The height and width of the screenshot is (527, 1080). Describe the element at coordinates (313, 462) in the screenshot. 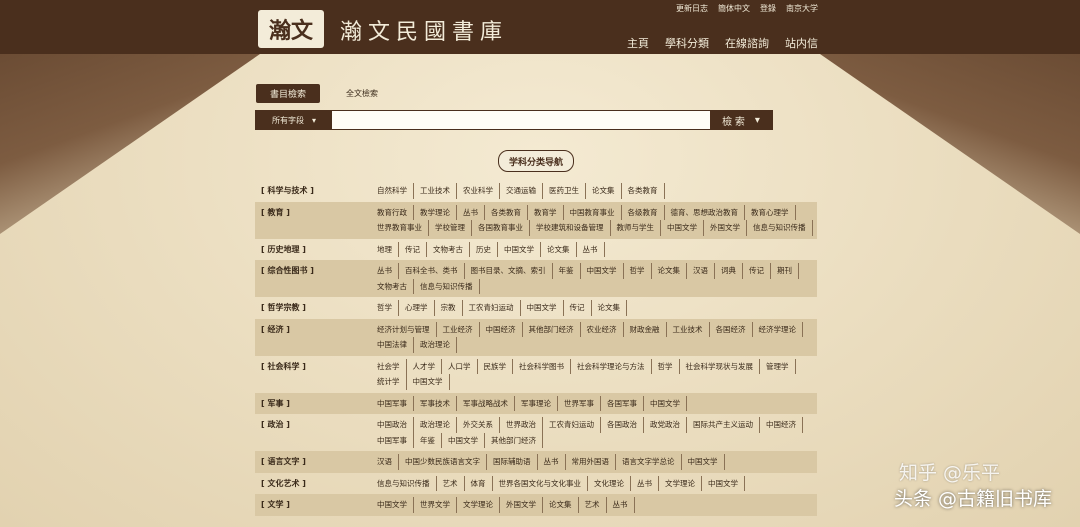

I see `category-name: [ 语言文字 ]` at that location.